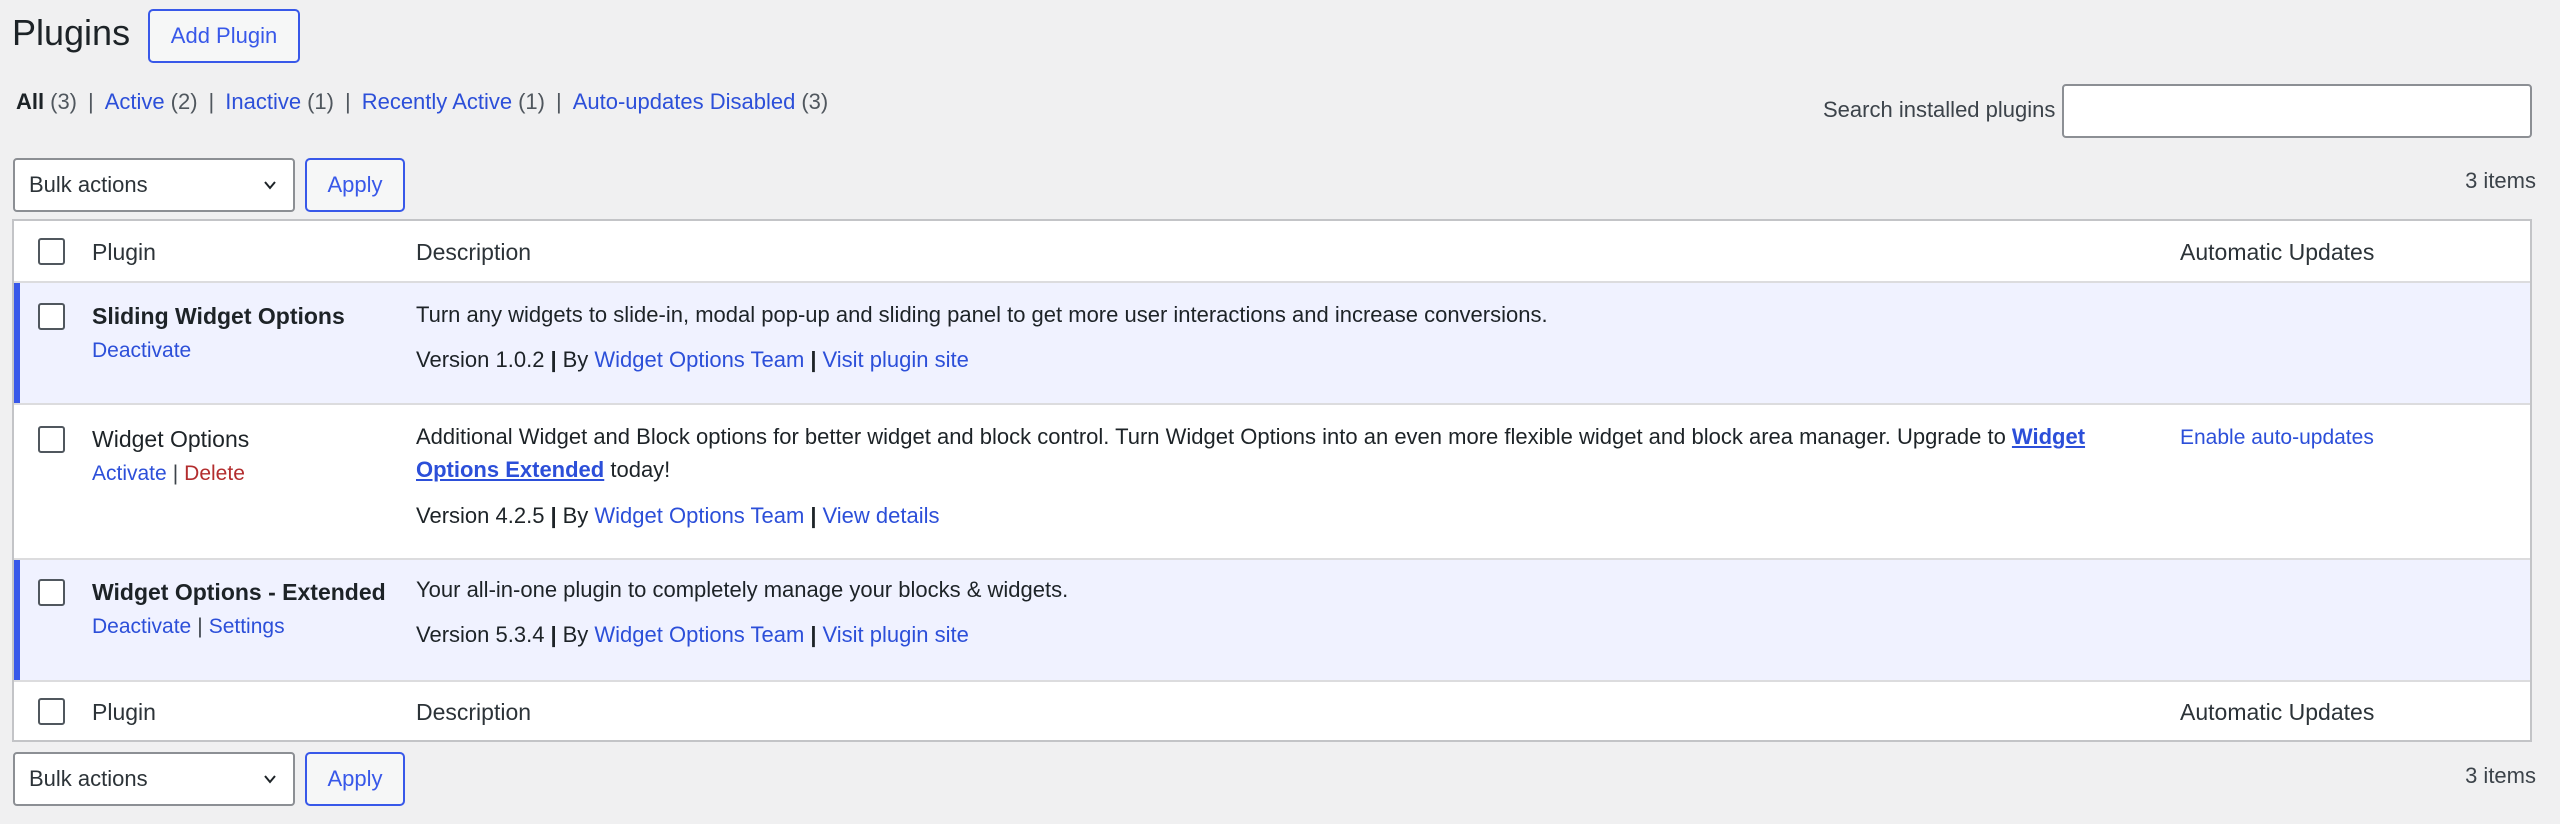 The height and width of the screenshot is (824, 2560). What do you see at coordinates (1939, 109) in the screenshot?
I see `search-label: Search installed plugins` at bounding box center [1939, 109].